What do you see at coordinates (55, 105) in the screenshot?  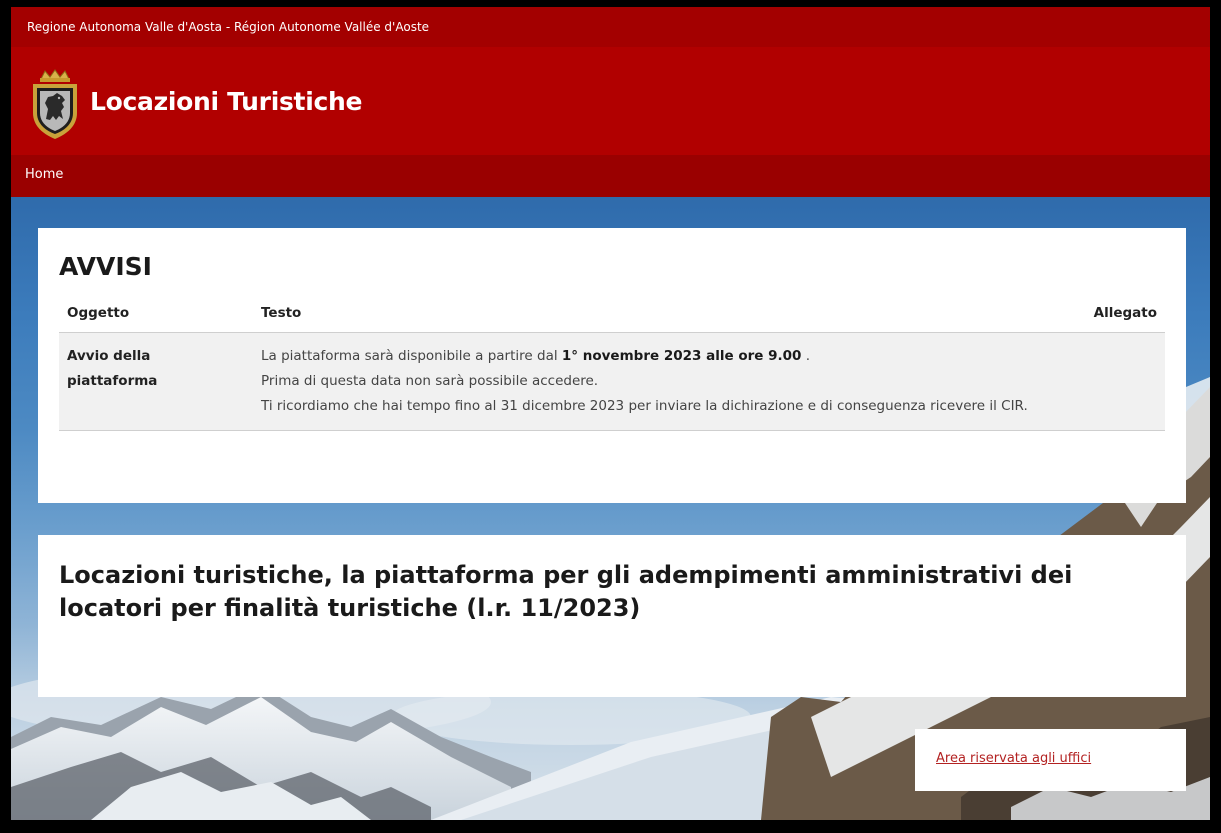 I see `coat-of-arms-icon` at bounding box center [55, 105].